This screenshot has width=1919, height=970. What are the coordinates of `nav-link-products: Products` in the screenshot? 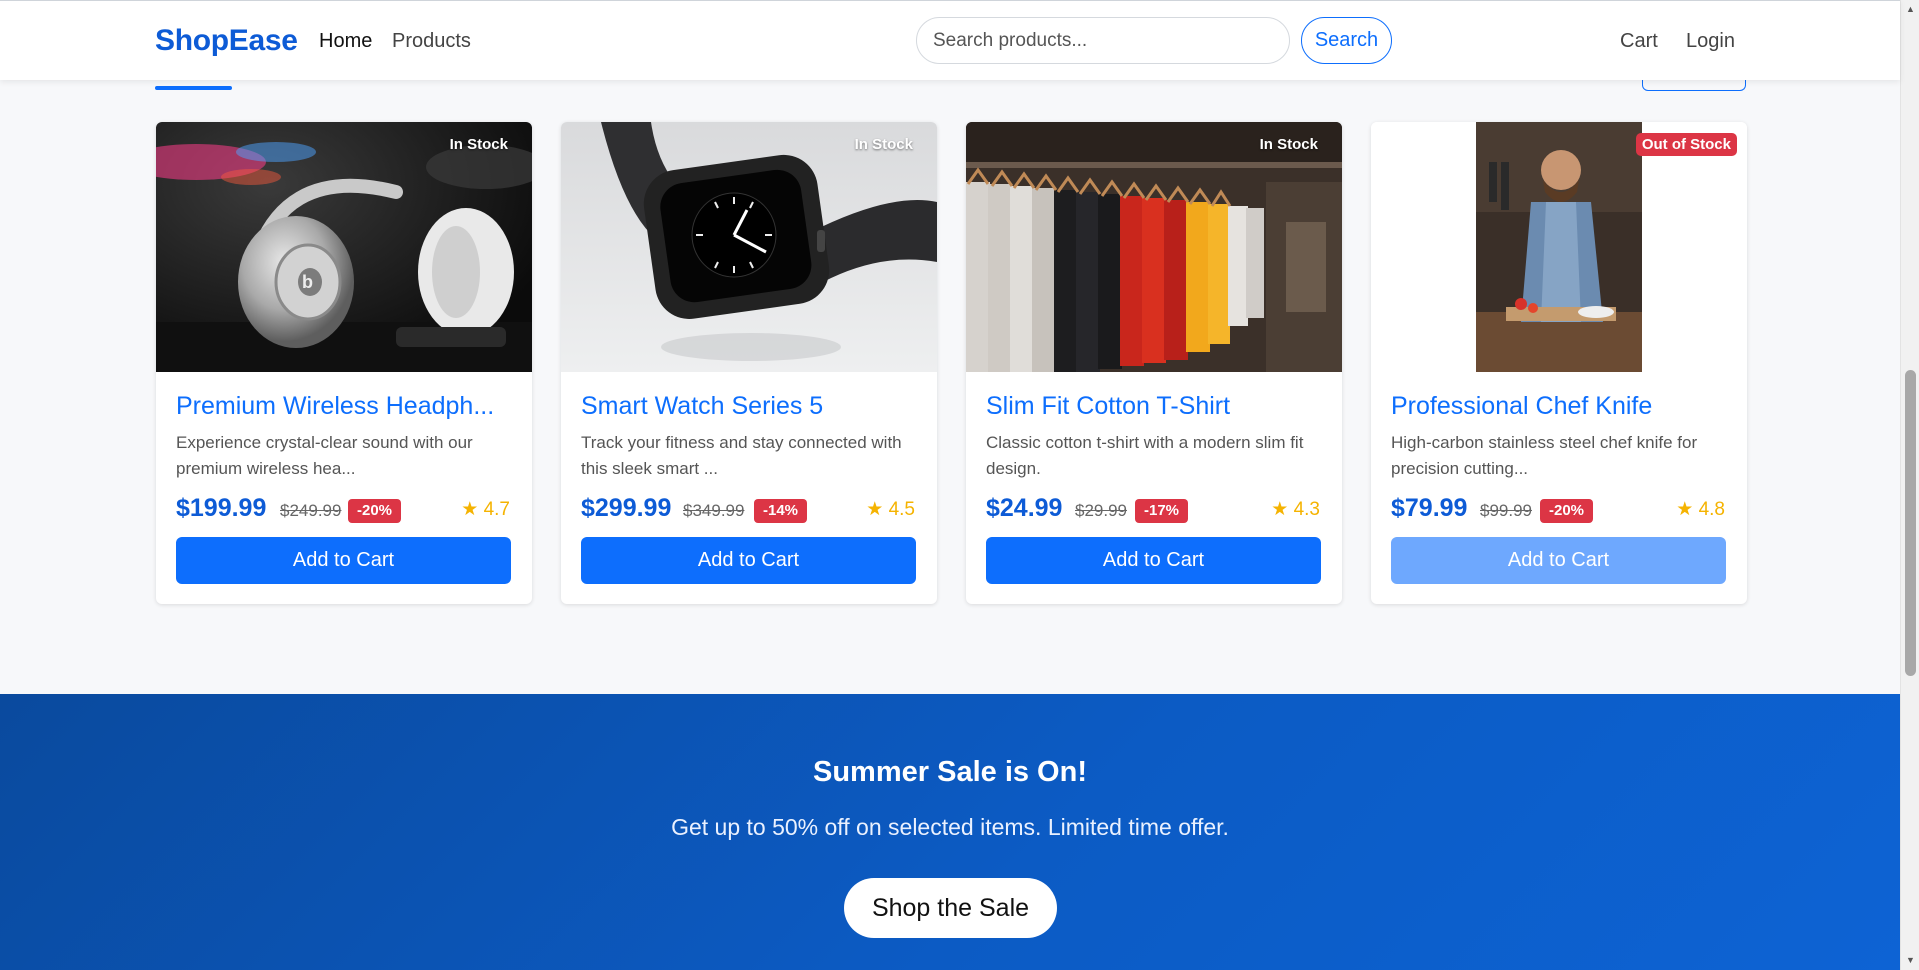 It's located at (431, 41).